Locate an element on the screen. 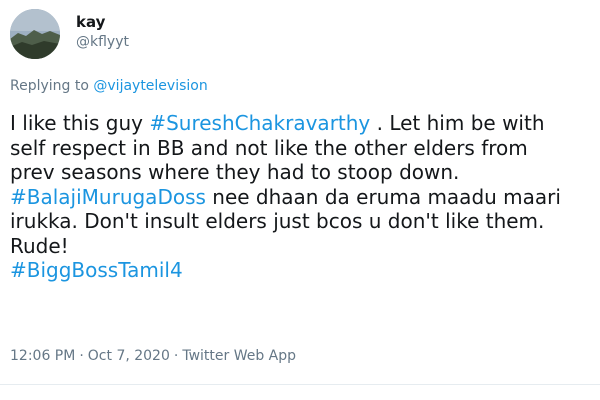 The image size is (600, 400). author-handle: @kflyyt is located at coordinates (102, 42).